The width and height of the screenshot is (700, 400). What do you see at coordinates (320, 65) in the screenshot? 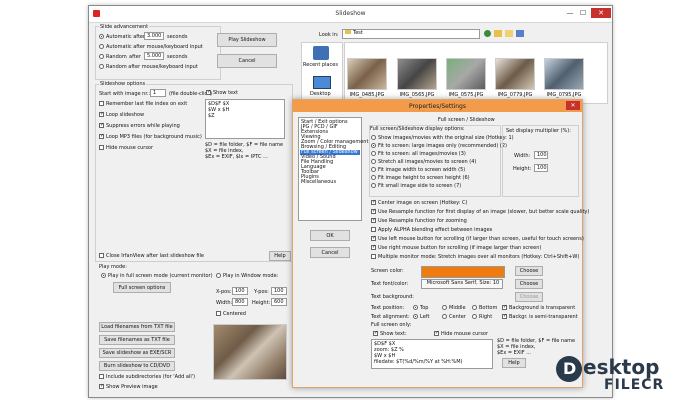
I see `recent-places-label: Recent places` at bounding box center [320, 65].